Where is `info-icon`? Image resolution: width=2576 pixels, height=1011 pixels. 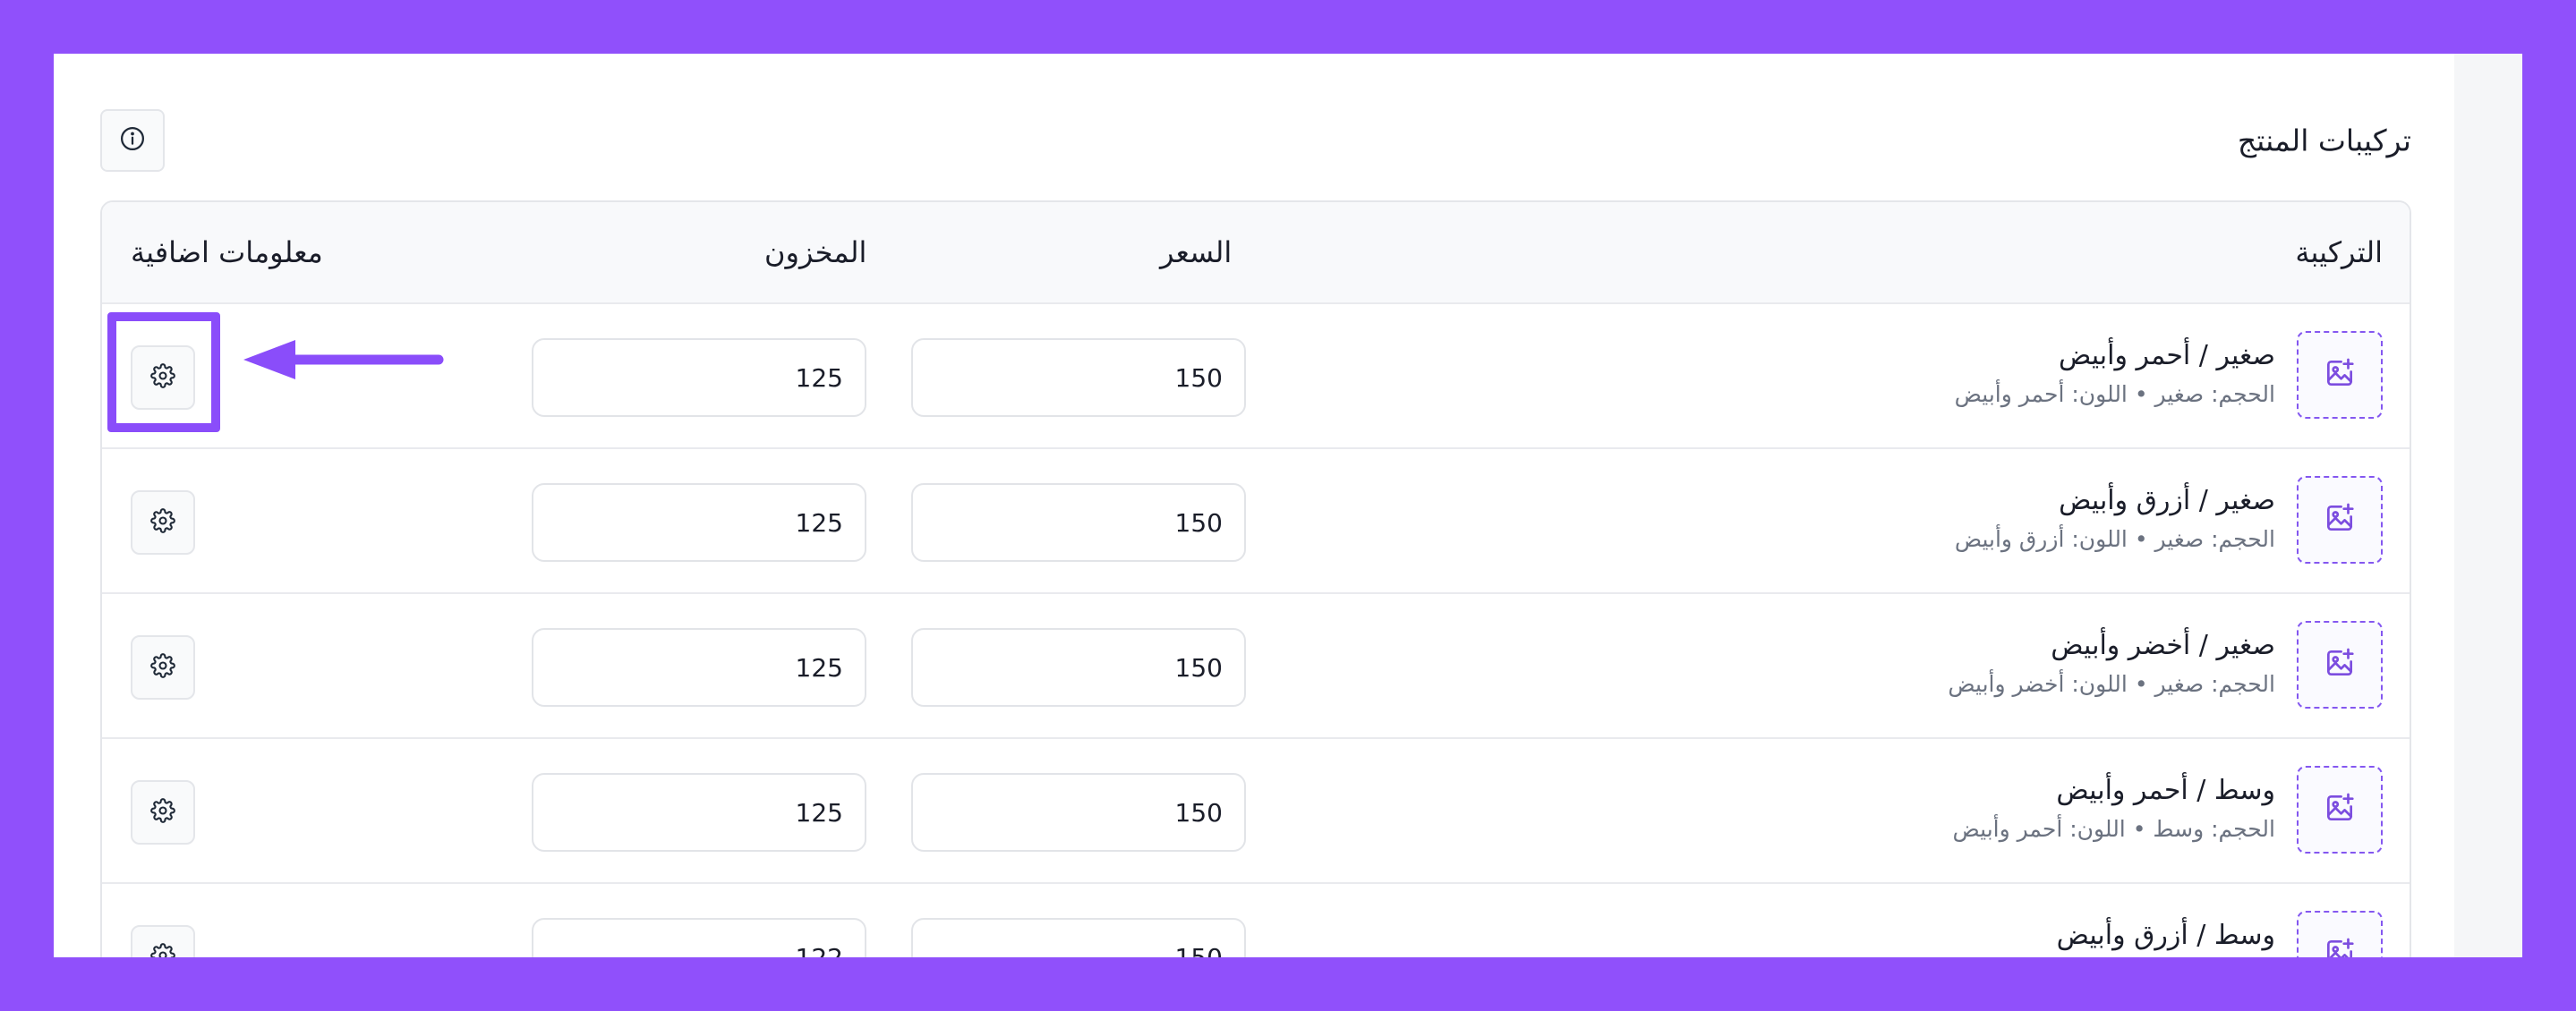 info-icon is located at coordinates (132, 141).